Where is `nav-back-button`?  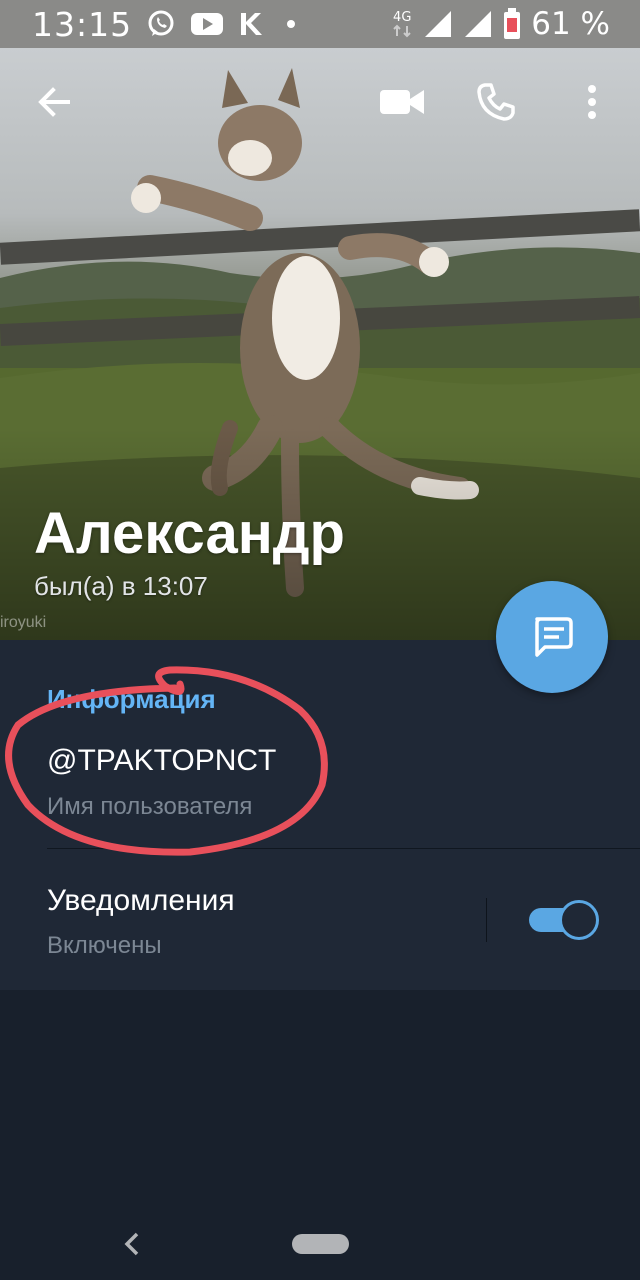 nav-back-button is located at coordinates (132, 1246).